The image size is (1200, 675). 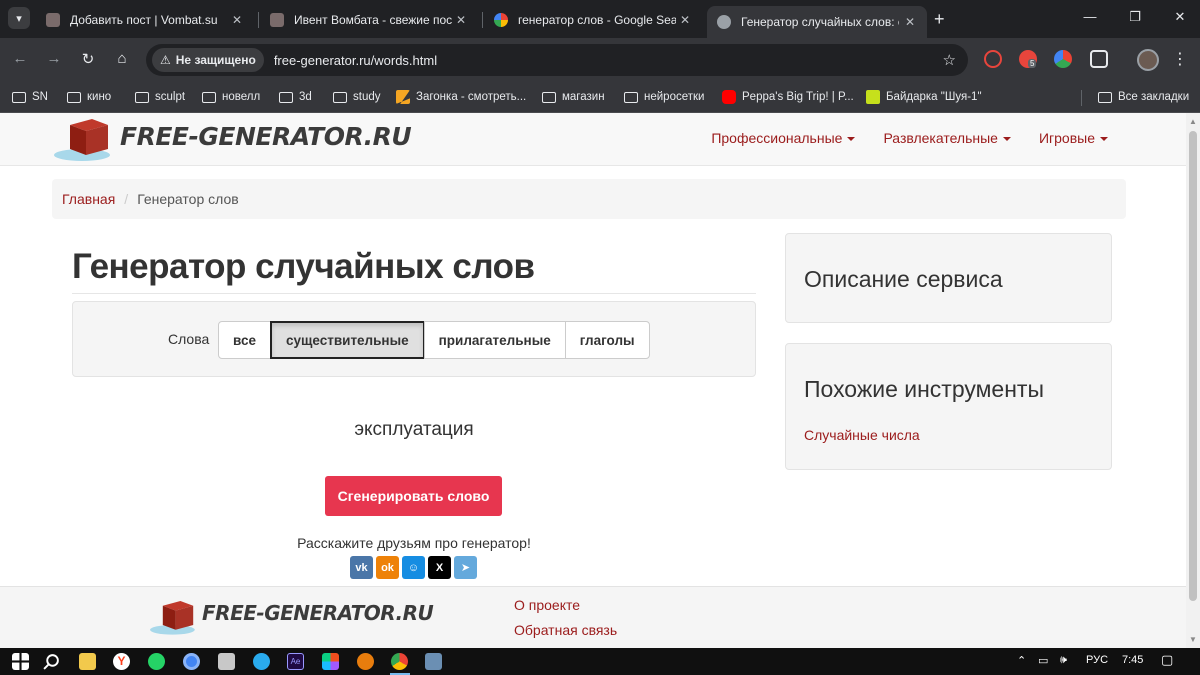 I want to click on footer-logo: FREE-GENERATOR.RU, so click(x=292, y=617).